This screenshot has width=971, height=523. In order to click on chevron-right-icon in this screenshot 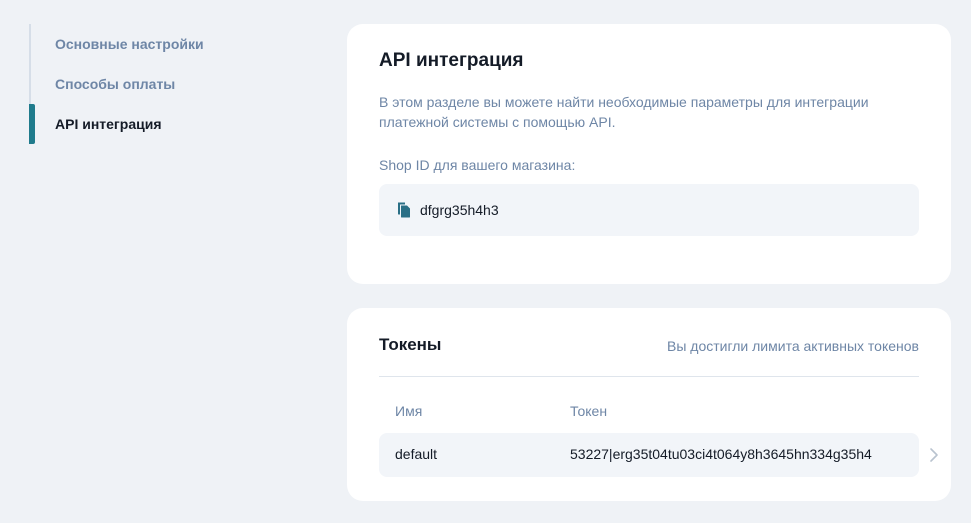, I will do `click(934, 455)`.